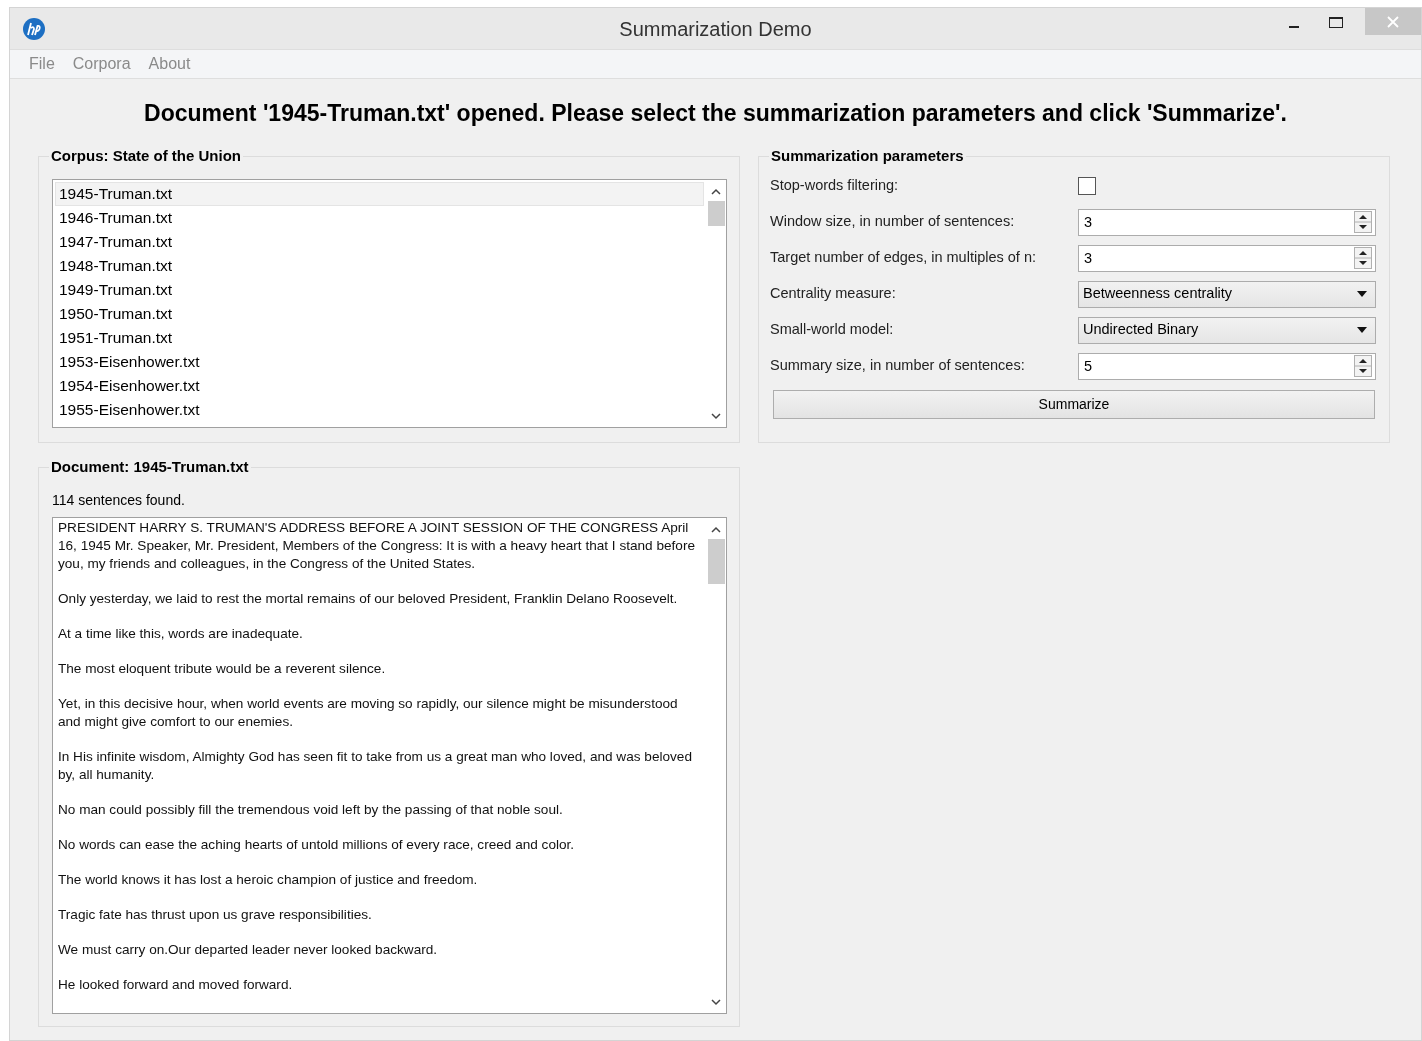 The image size is (1422, 1041). What do you see at coordinates (34, 28) in the screenshot?
I see `app-logo-icon` at bounding box center [34, 28].